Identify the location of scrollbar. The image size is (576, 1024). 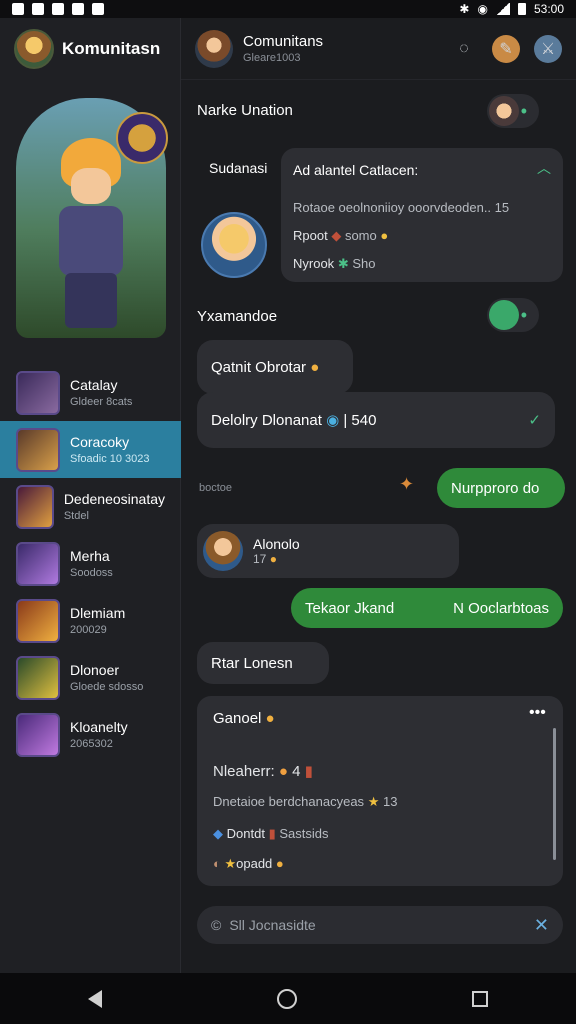
(554, 794).